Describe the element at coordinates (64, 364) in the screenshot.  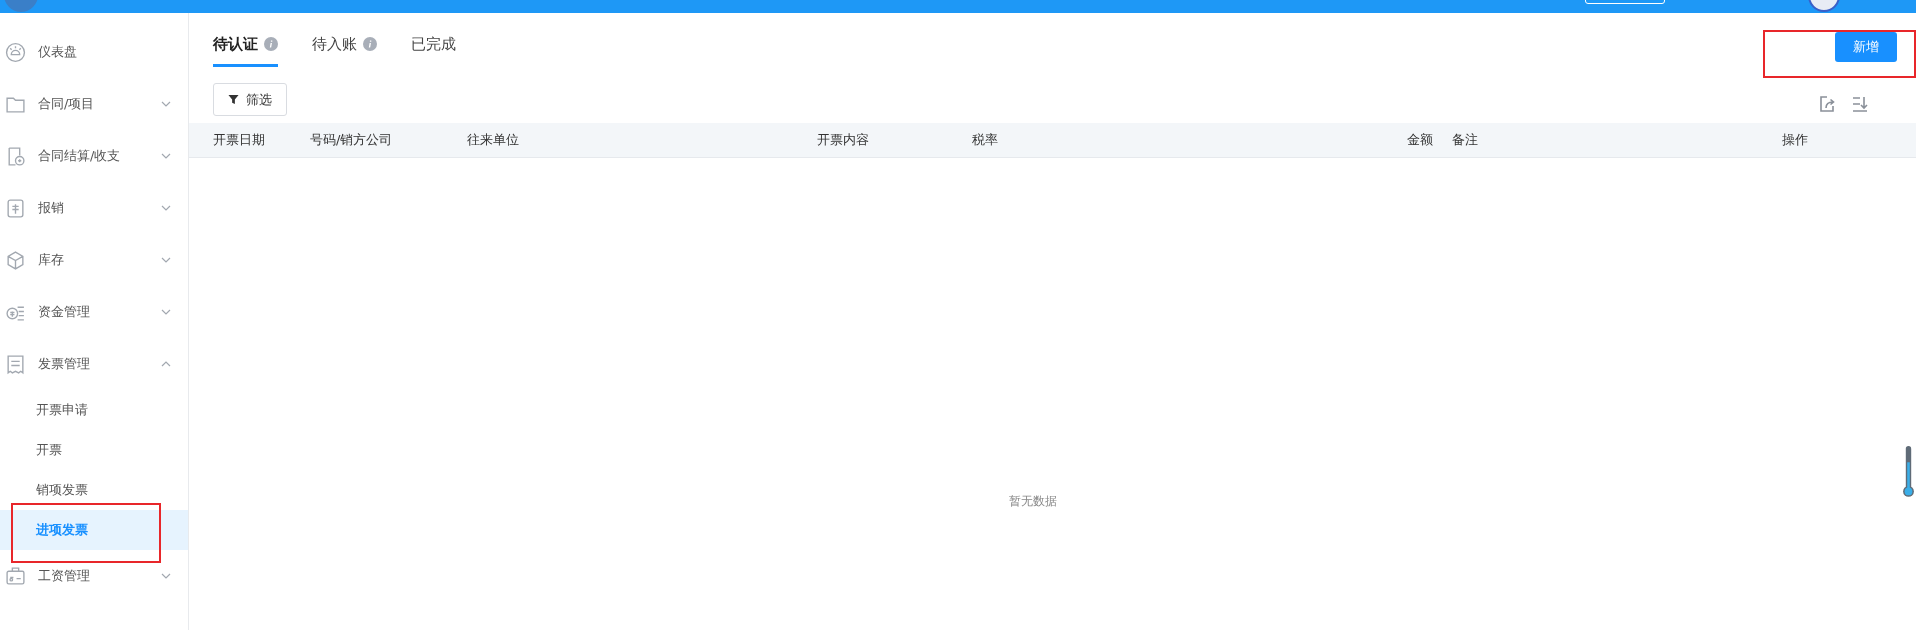
I see `menu-label: 发票管理` at that location.